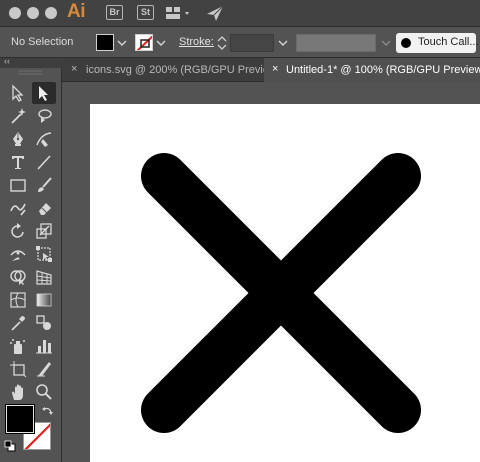  I want to click on minimize-window-button, so click(33, 13).